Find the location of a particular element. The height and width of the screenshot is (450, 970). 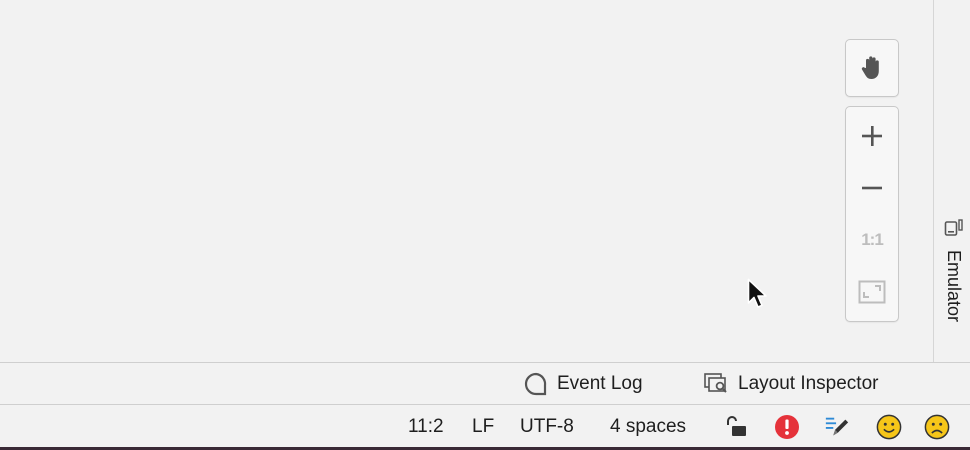

right-tool-window-bar: Emulator is located at coordinates (951, 181).